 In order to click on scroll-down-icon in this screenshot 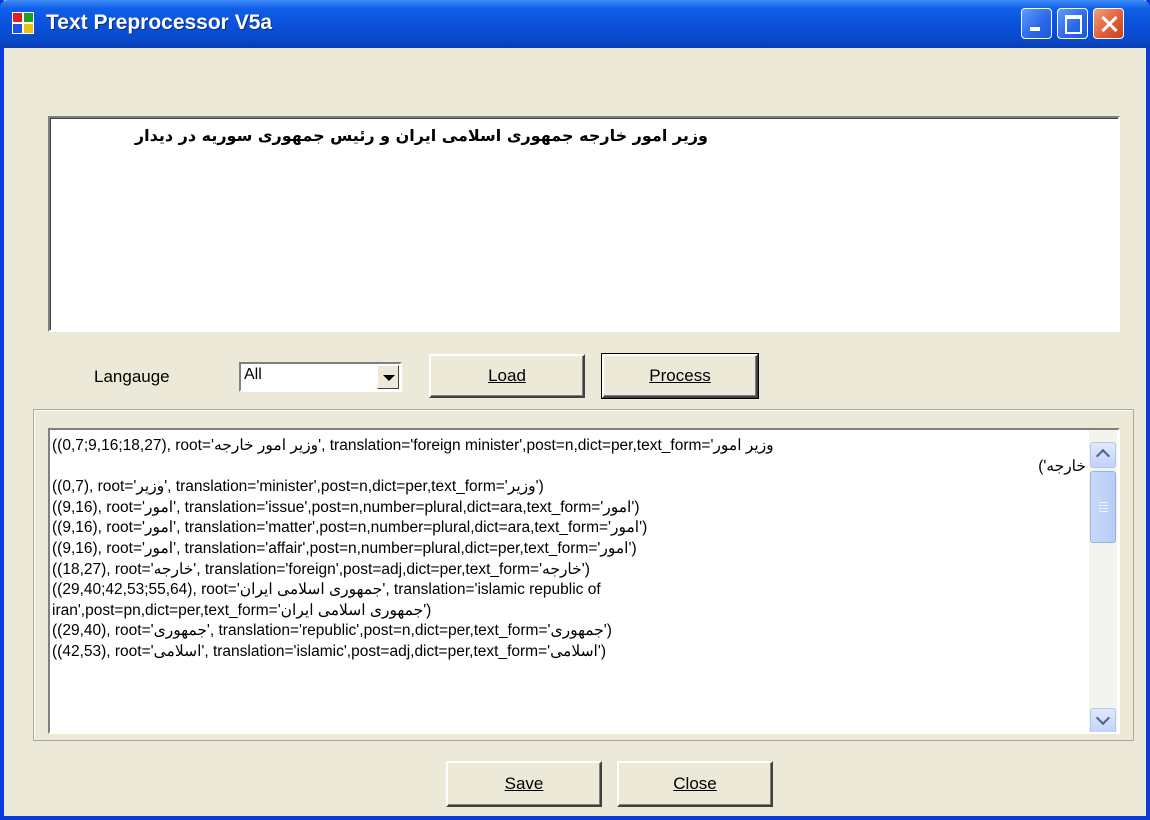, I will do `click(1103, 720)`.